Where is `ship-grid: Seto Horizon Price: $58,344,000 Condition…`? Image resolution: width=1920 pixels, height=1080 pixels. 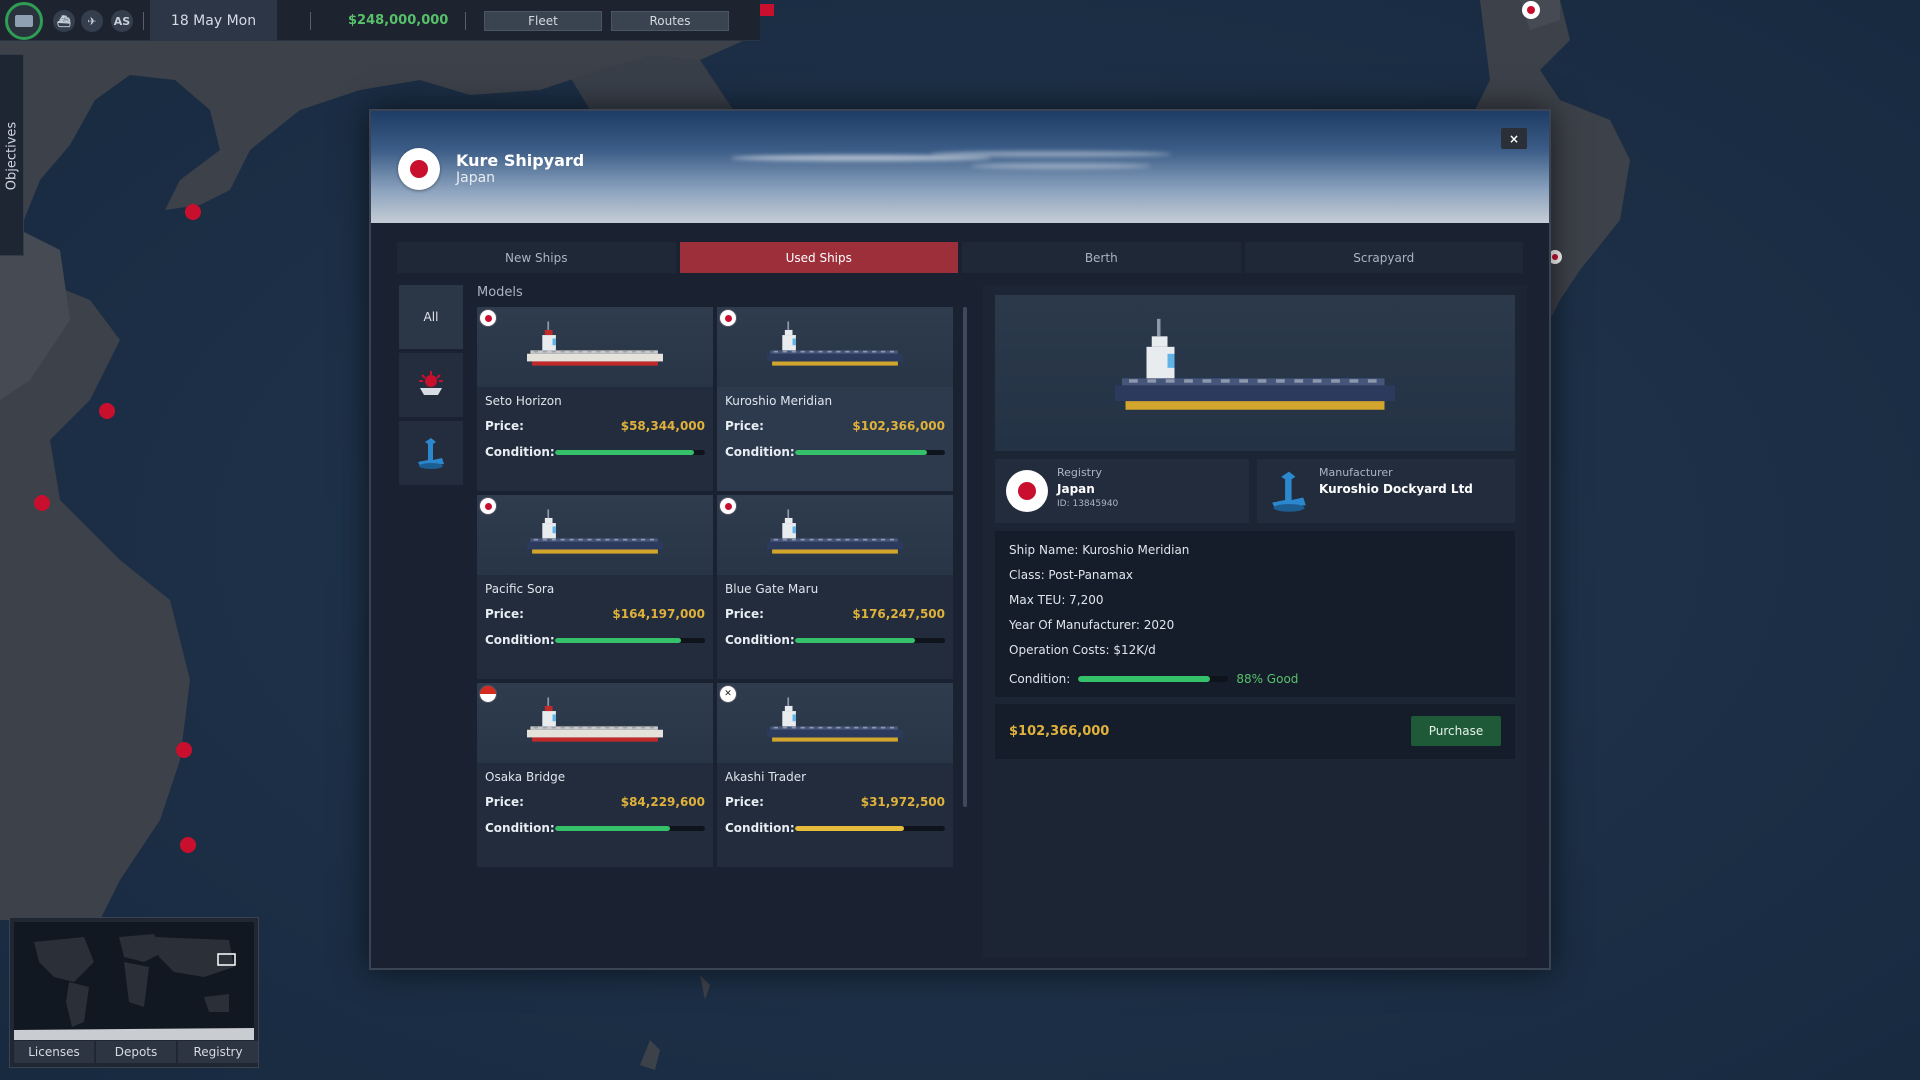 ship-grid: Seto Horizon Price: $58,344,000 Condition… is located at coordinates (715, 587).